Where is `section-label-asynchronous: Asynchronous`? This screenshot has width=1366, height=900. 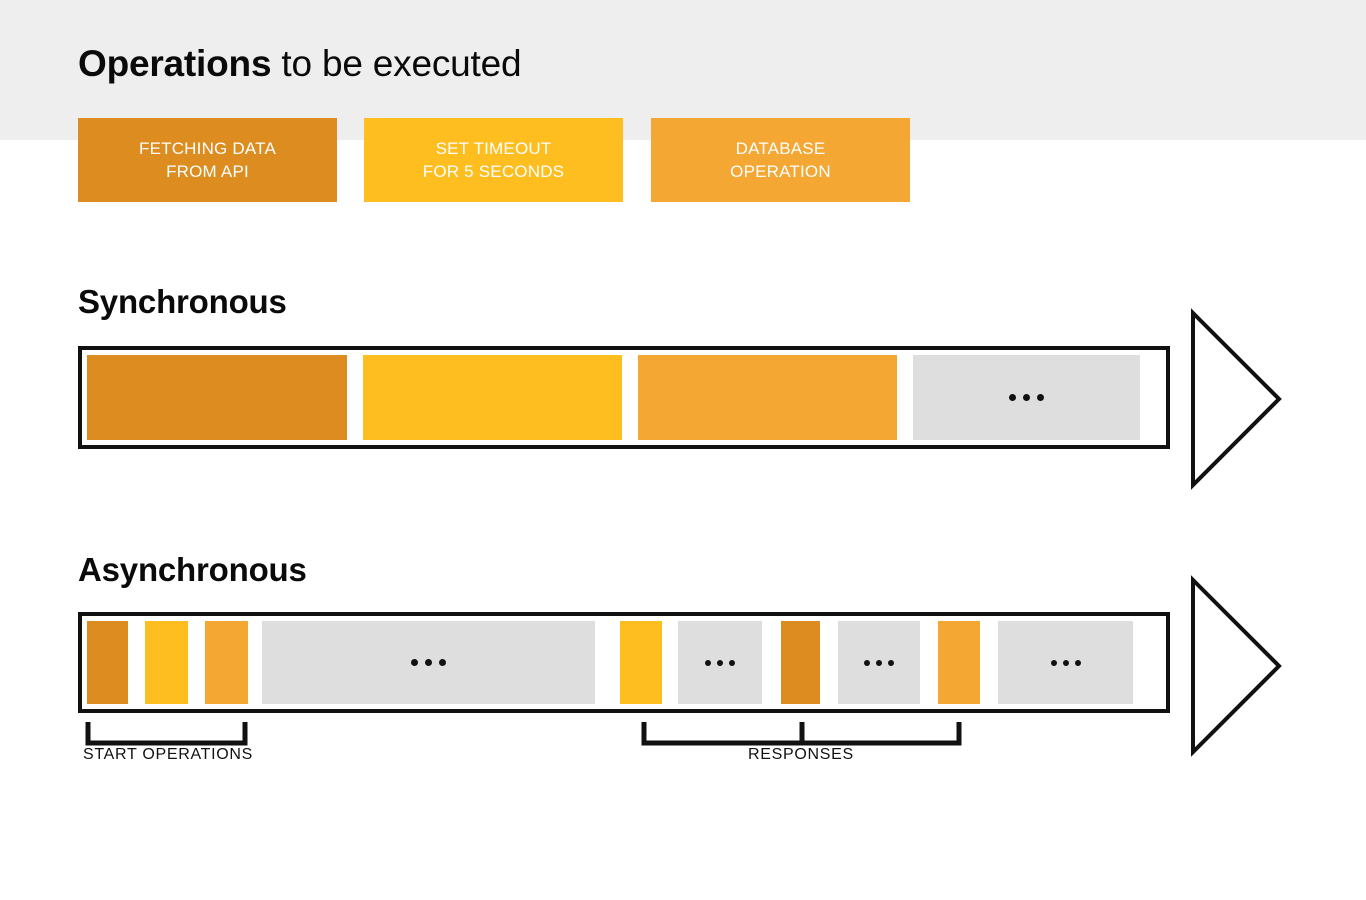
section-label-asynchronous: Asynchronous is located at coordinates (192, 569).